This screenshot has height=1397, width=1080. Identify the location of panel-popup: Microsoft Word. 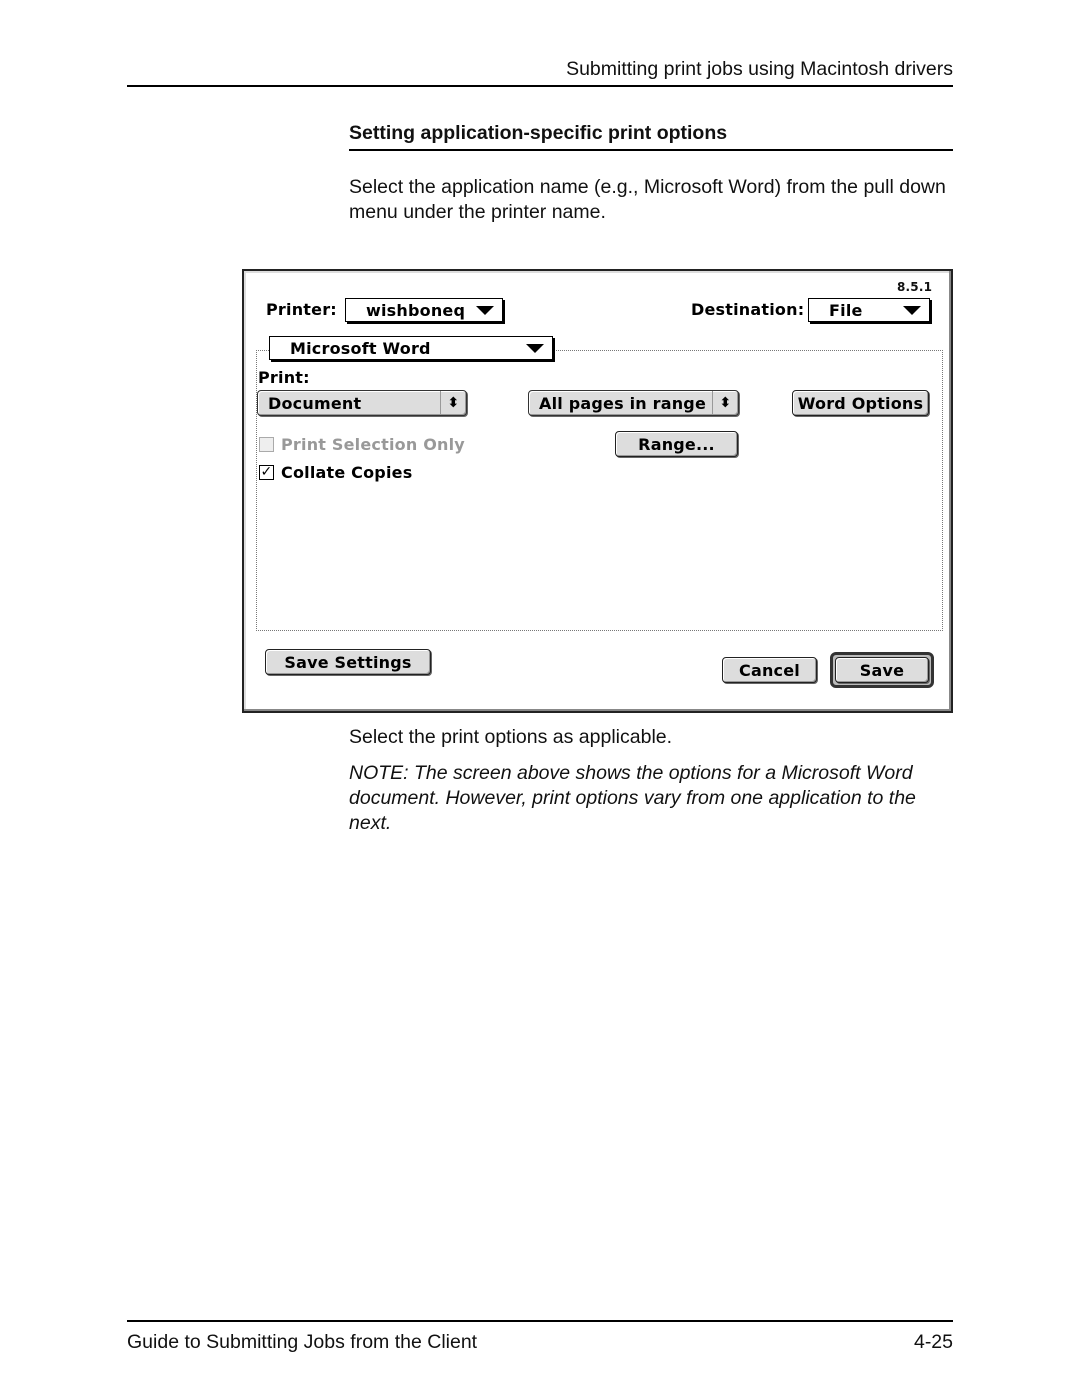
(411, 348).